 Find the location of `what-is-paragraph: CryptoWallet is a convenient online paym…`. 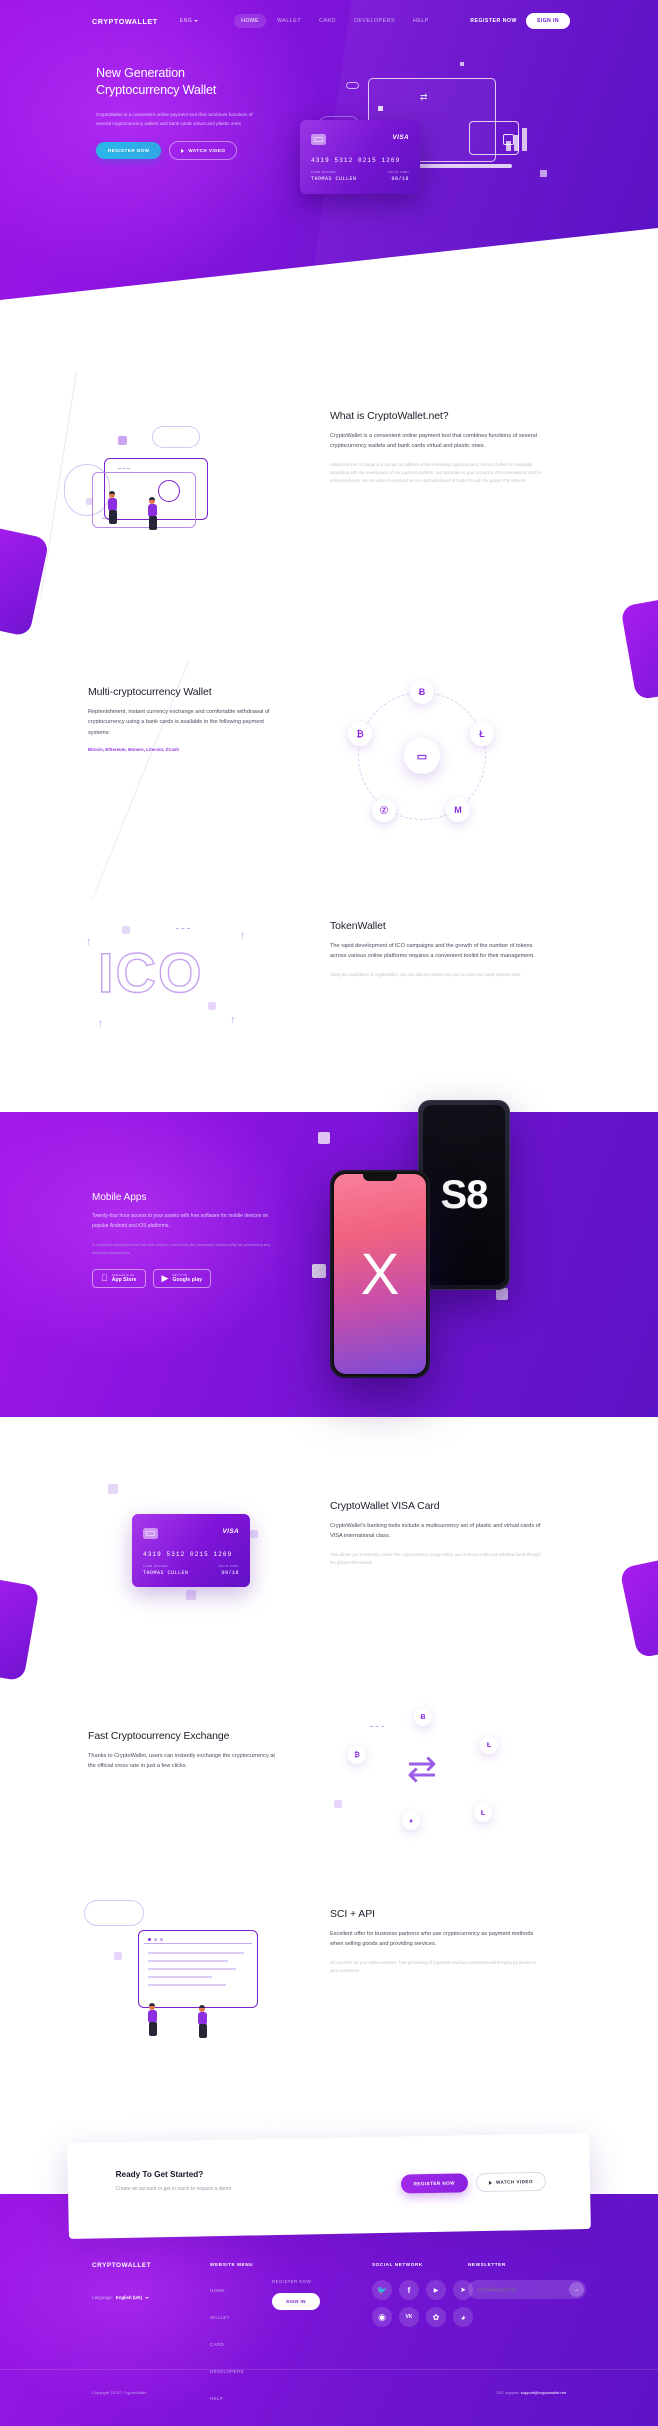

what-is-paragraph: CryptoWallet is a convenient online paym… is located at coordinates (433, 441).